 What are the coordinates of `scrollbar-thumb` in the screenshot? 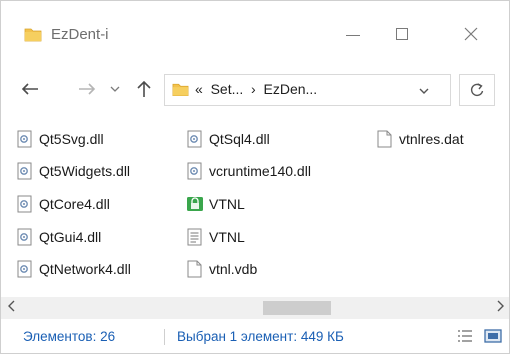 It's located at (297, 308).